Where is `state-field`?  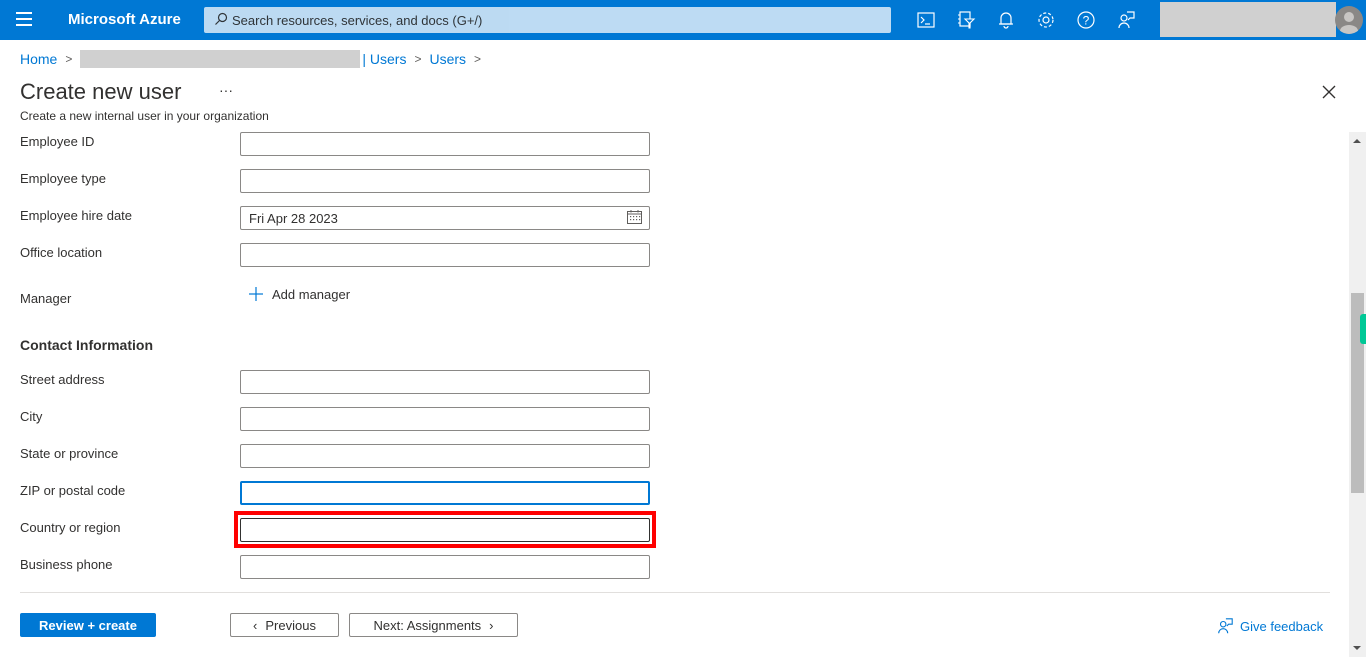 state-field is located at coordinates (445, 456).